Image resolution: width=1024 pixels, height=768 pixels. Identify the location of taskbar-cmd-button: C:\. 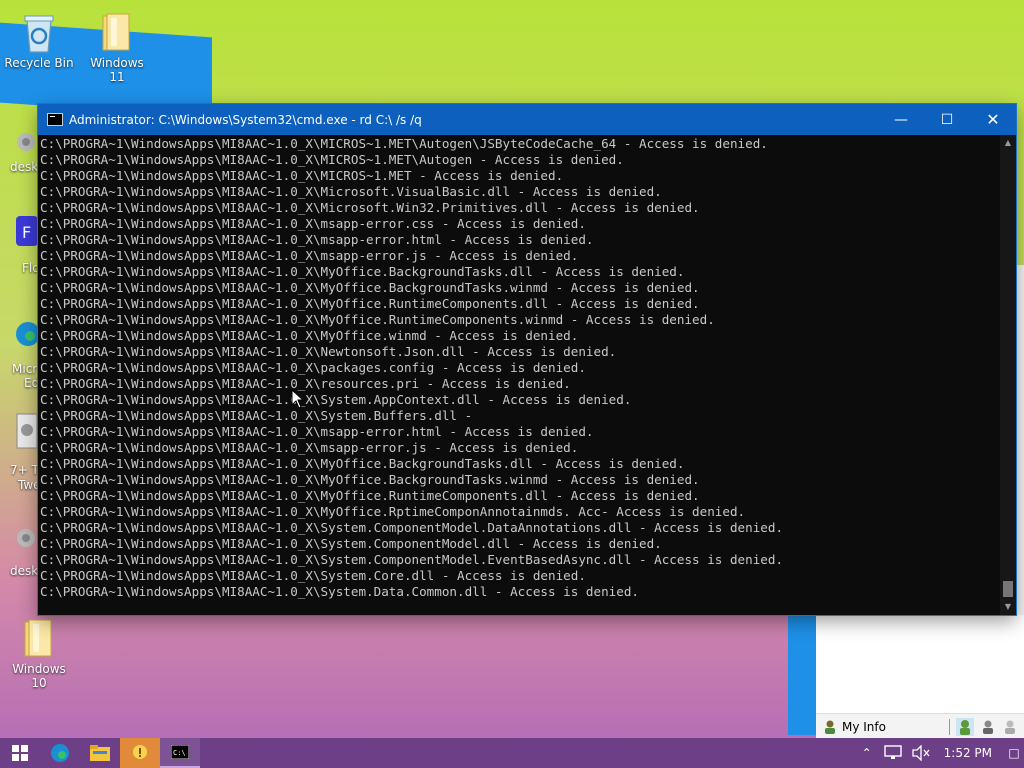
(180, 753).